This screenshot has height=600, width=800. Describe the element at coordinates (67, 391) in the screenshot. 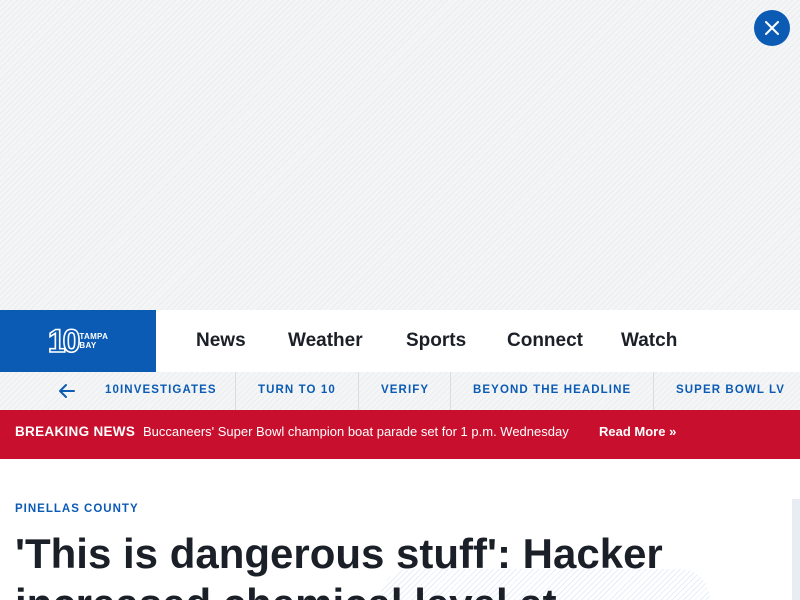

I see `arrow-left-icon` at that location.